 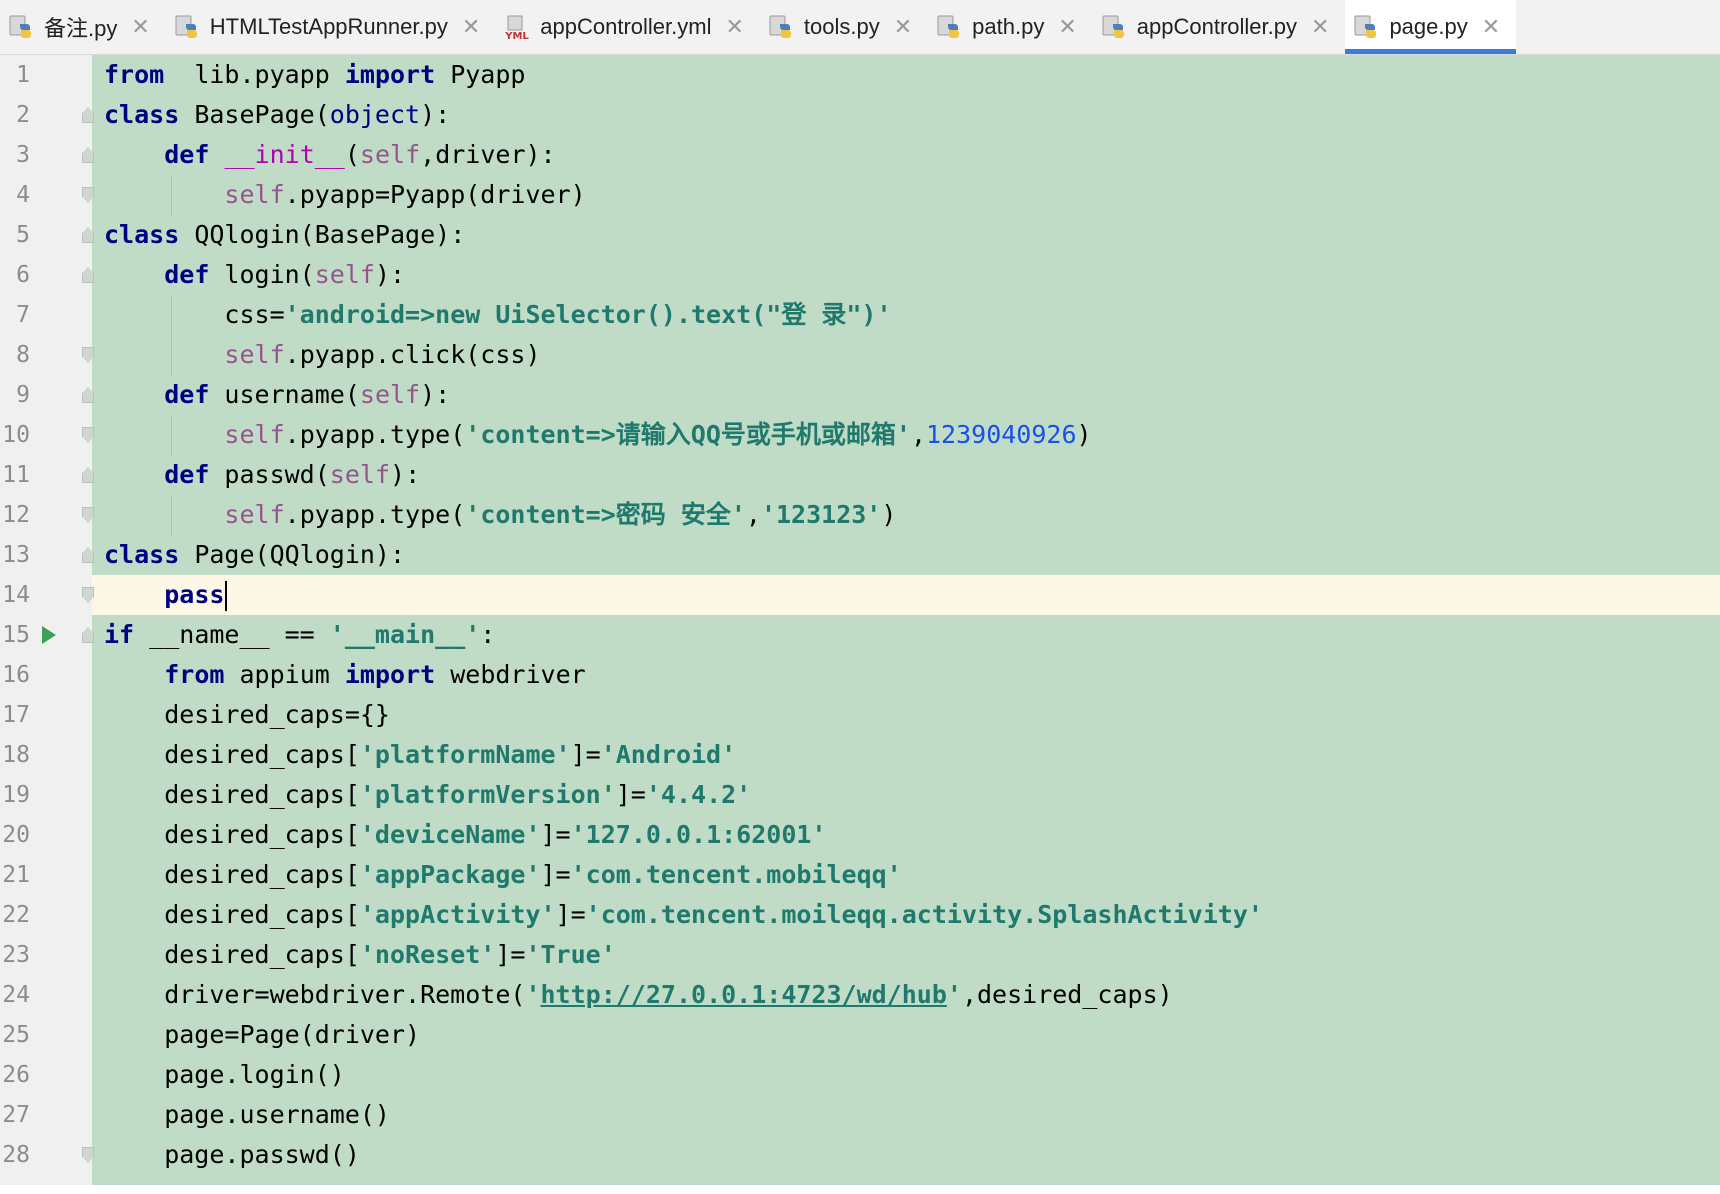 What do you see at coordinates (628, 27) in the screenshot?
I see `tab-appcontroller-yml: YML appController.yml ✕` at bounding box center [628, 27].